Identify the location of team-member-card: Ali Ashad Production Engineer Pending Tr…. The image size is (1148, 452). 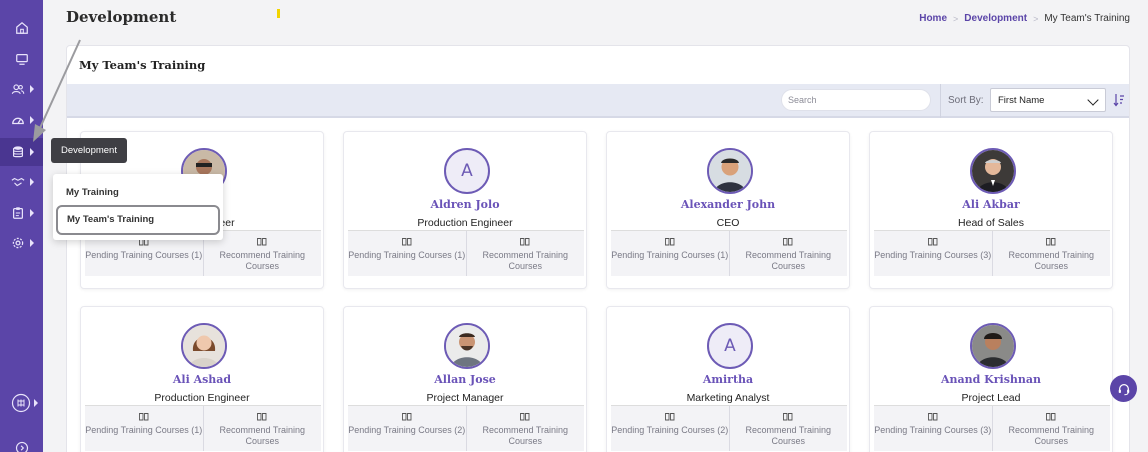
(202, 379).